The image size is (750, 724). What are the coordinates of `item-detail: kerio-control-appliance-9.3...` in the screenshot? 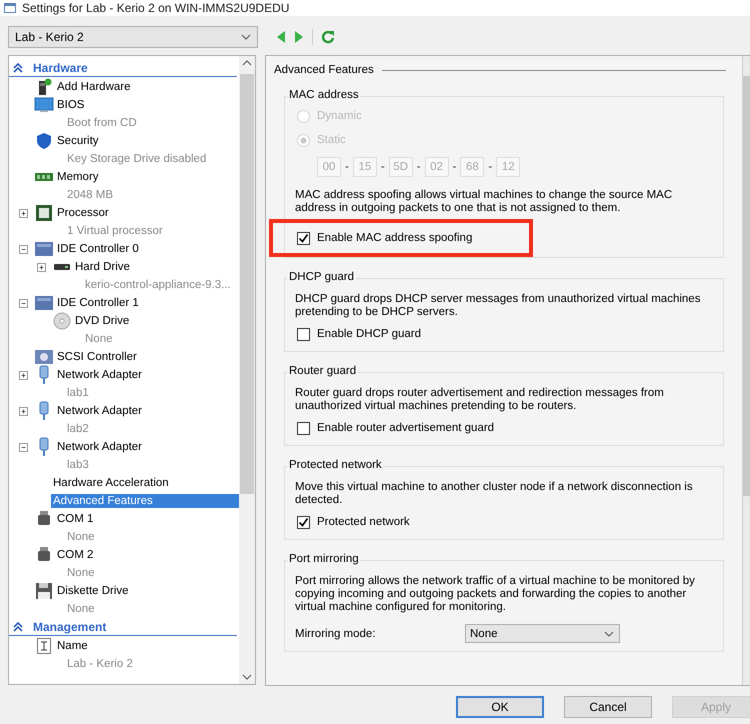 It's located at (158, 285).